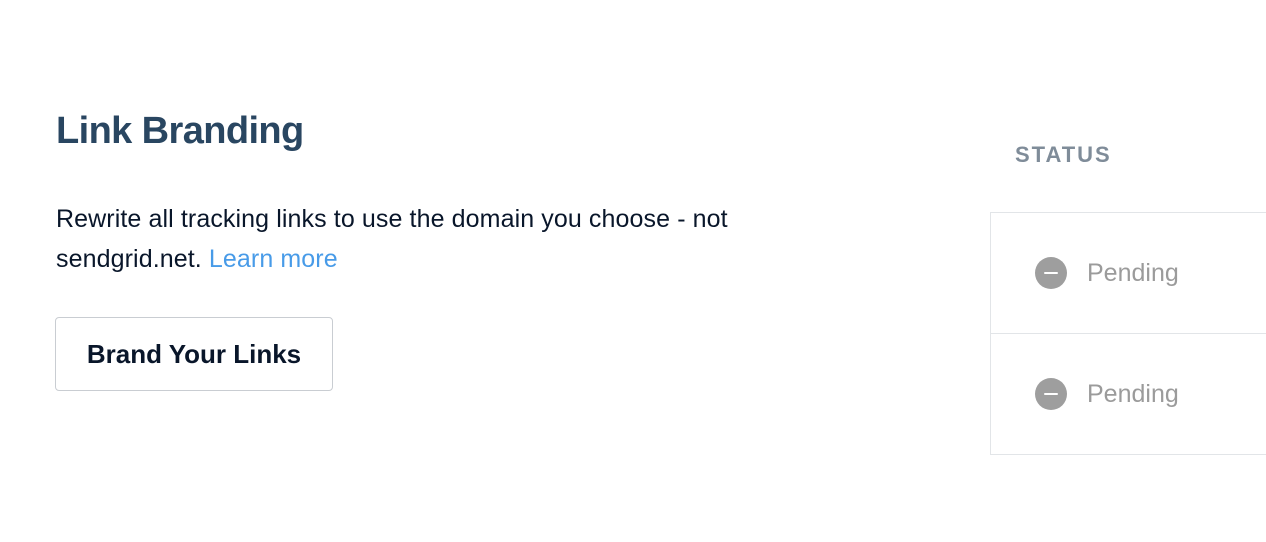 The image size is (1266, 542). What do you see at coordinates (194, 354) in the screenshot?
I see `brand-your-links-button: Brand Your Links` at bounding box center [194, 354].